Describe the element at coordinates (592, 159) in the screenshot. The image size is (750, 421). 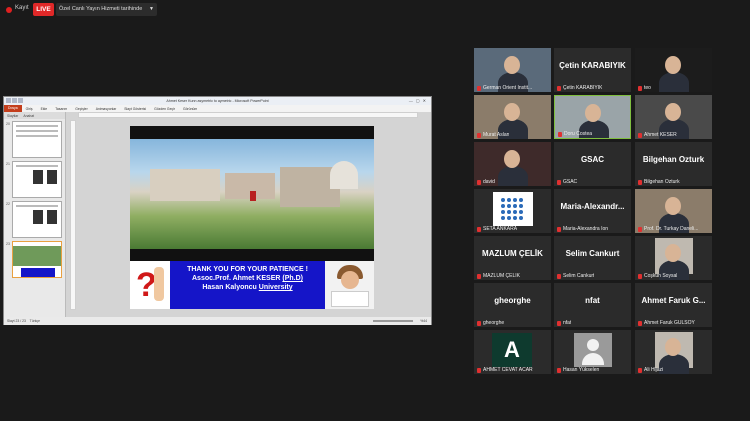
I see `participant-display-name: GSAC` at that location.